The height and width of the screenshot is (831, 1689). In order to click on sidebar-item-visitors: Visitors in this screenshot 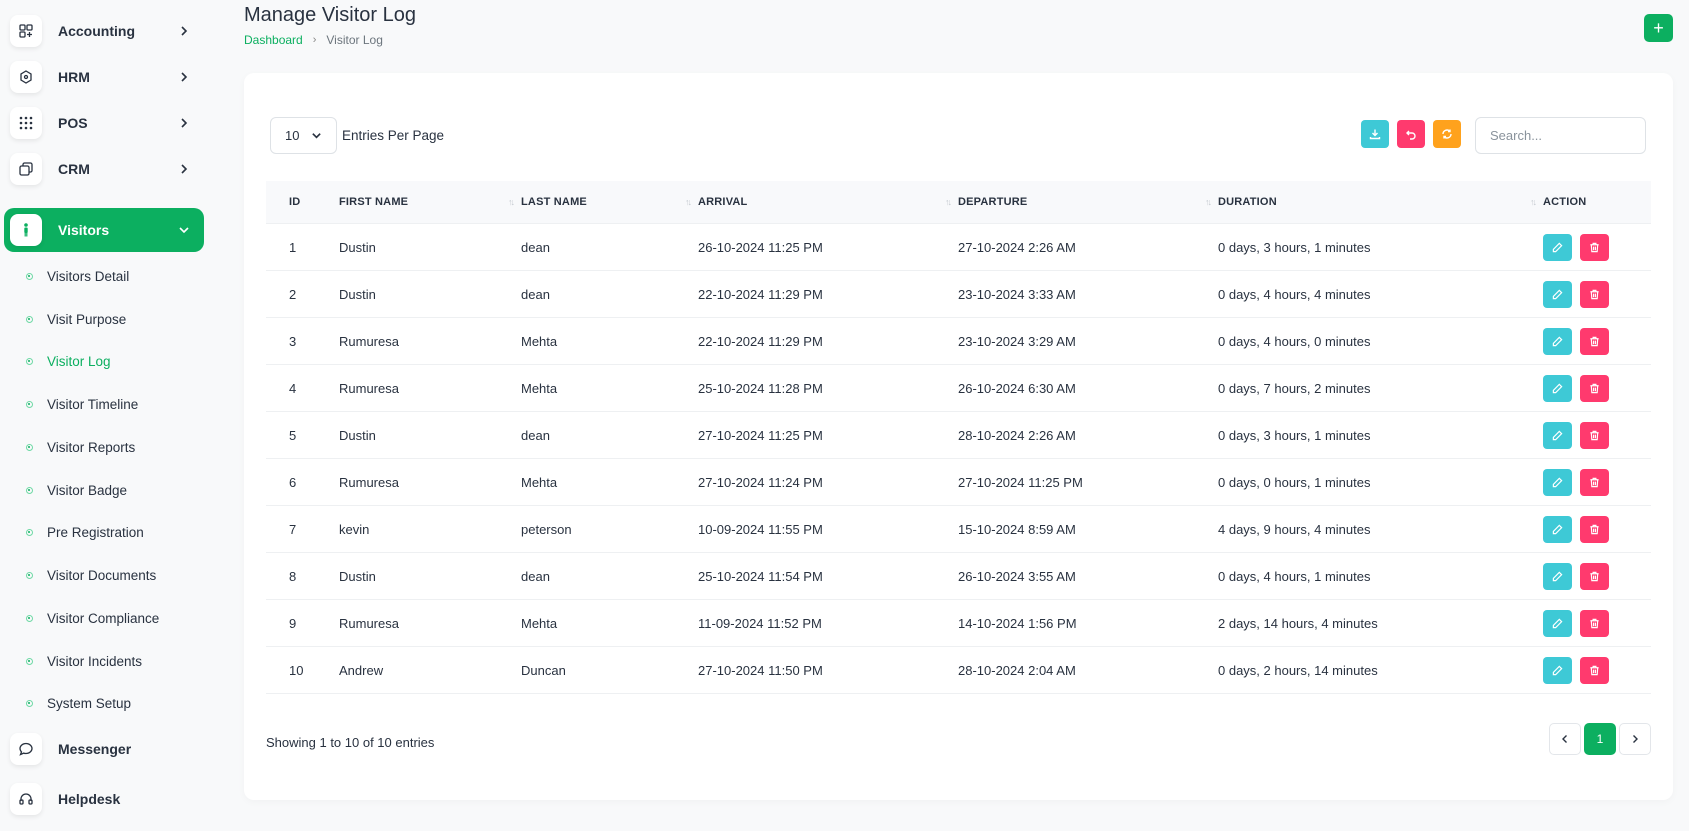, I will do `click(104, 230)`.